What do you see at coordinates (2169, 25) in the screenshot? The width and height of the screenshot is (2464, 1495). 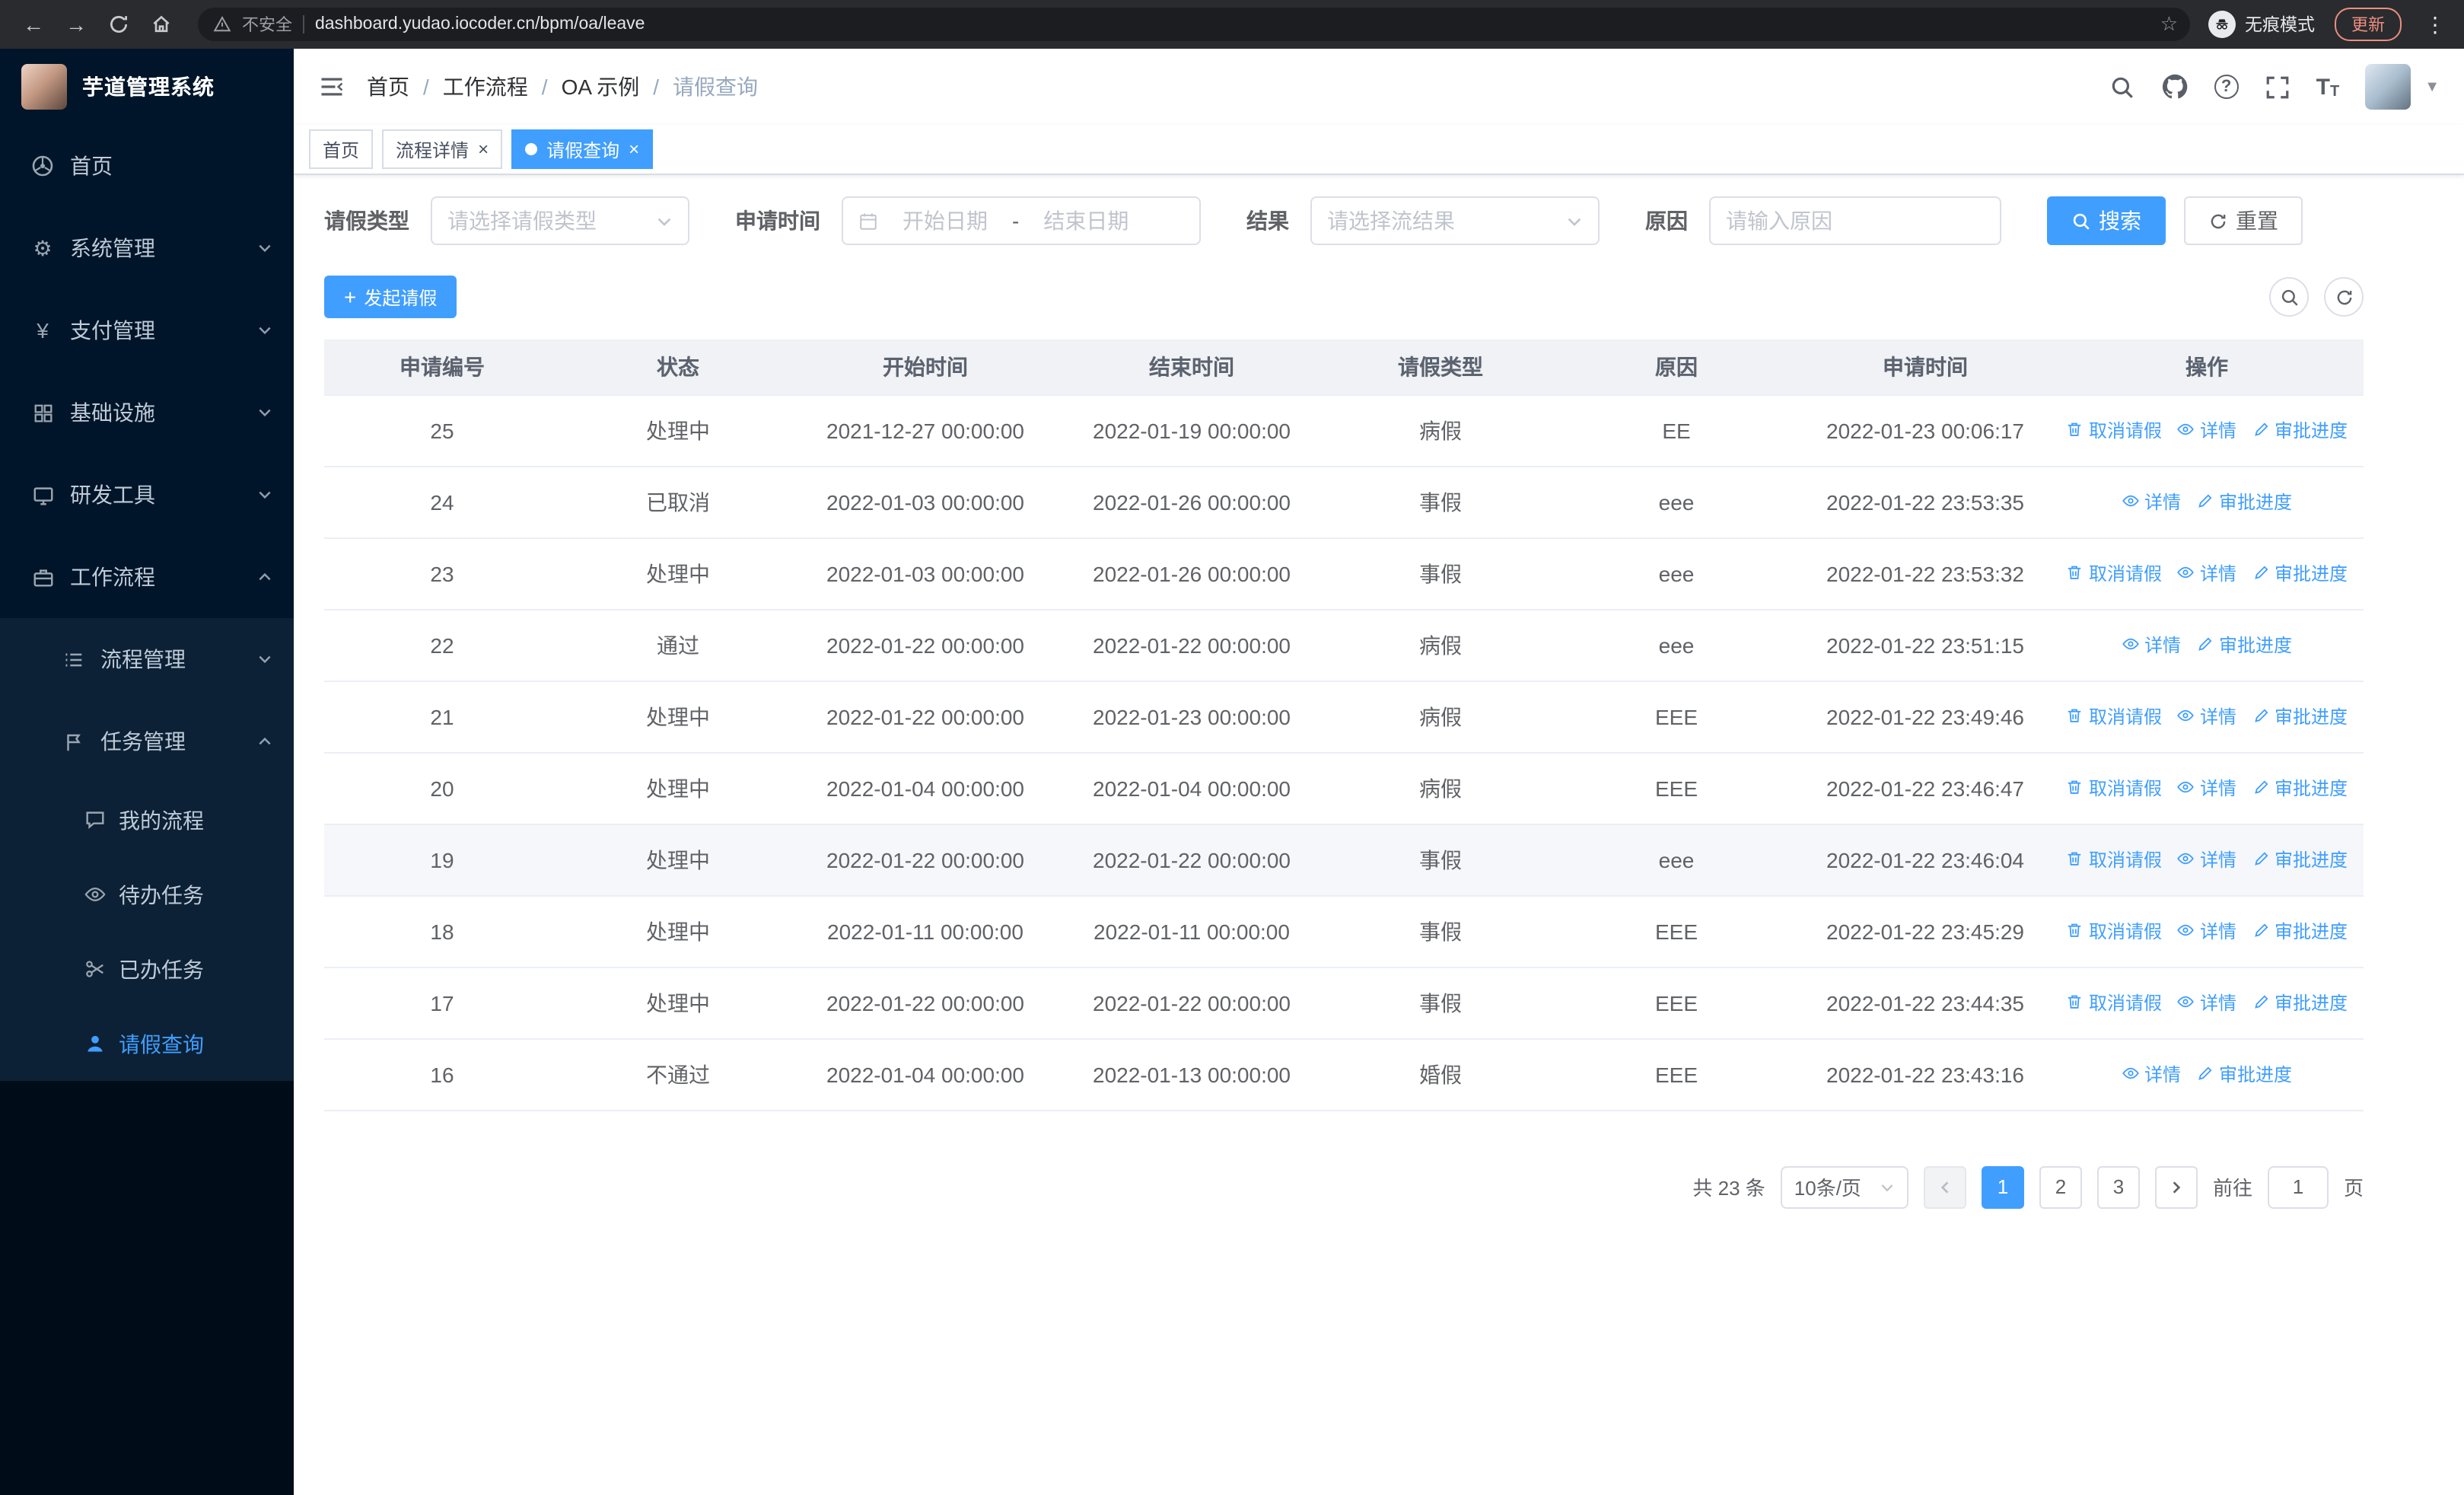 I see `bookmark-star-icon: ☆` at bounding box center [2169, 25].